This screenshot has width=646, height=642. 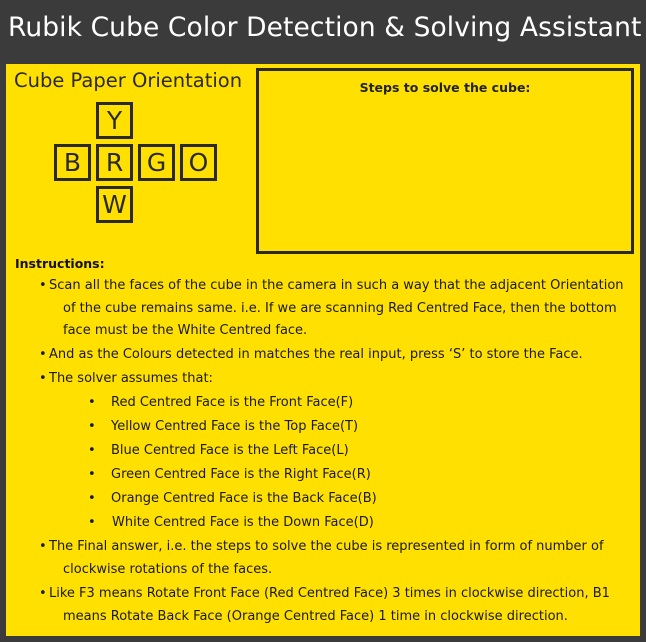 What do you see at coordinates (131, 378) in the screenshot?
I see `instruction-line: The solver assumes that:` at bounding box center [131, 378].